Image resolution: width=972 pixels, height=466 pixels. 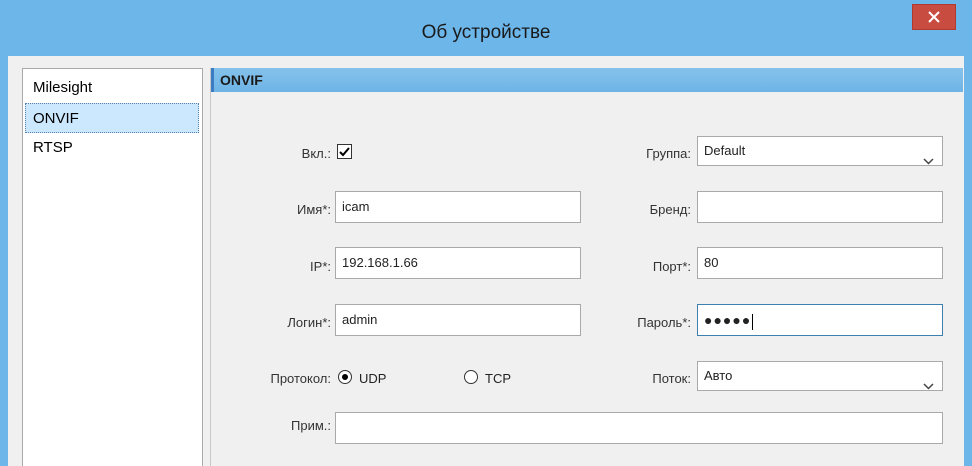 What do you see at coordinates (639, 428) in the screenshot?
I see `note-input` at bounding box center [639, 428].